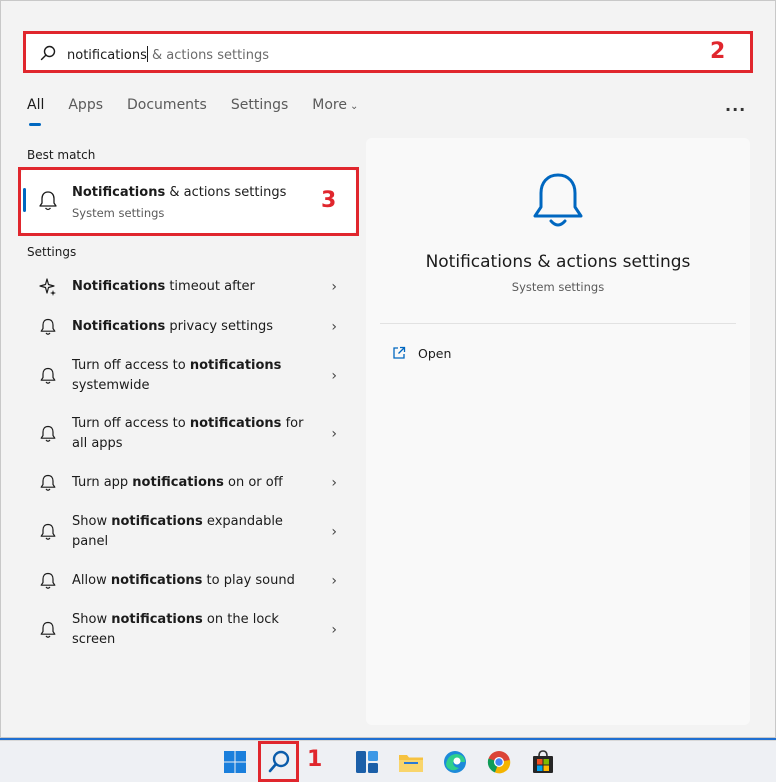 The width and height of the screenshot is (776, 782). I want to click on annotation-number-2: 2, so click(718, 51).